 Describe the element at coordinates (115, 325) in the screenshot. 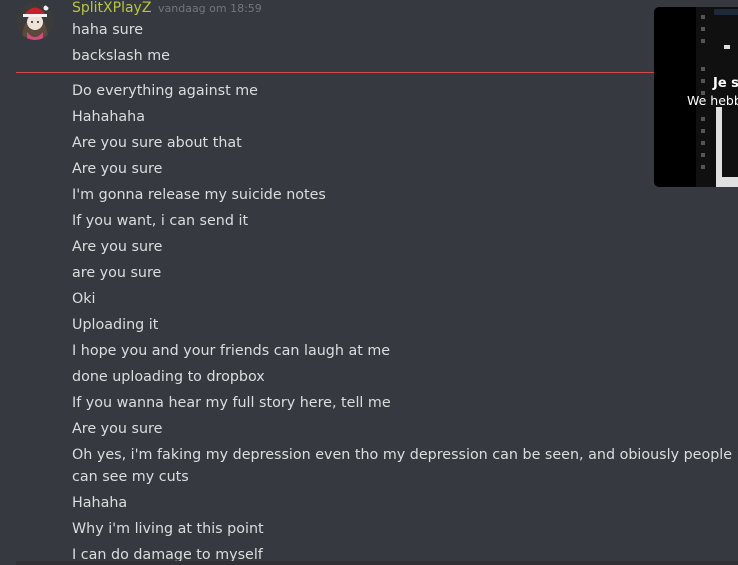

I see `message-line: Uploading it` at that location.